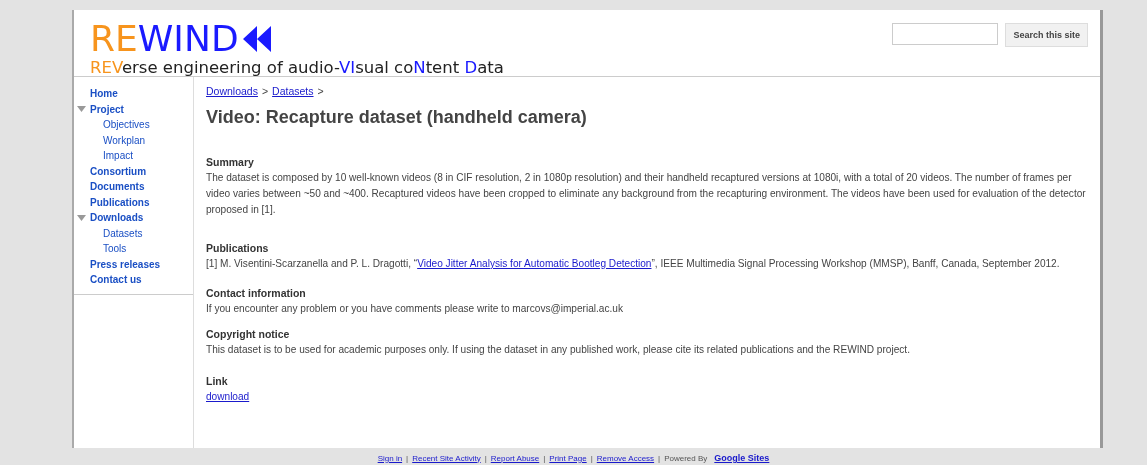 The height and width of the screenshot is (465, 1147). Describe the element at coordinates (118, 156) in the screenshot. I see `sidebar-link: Impact` at that location.